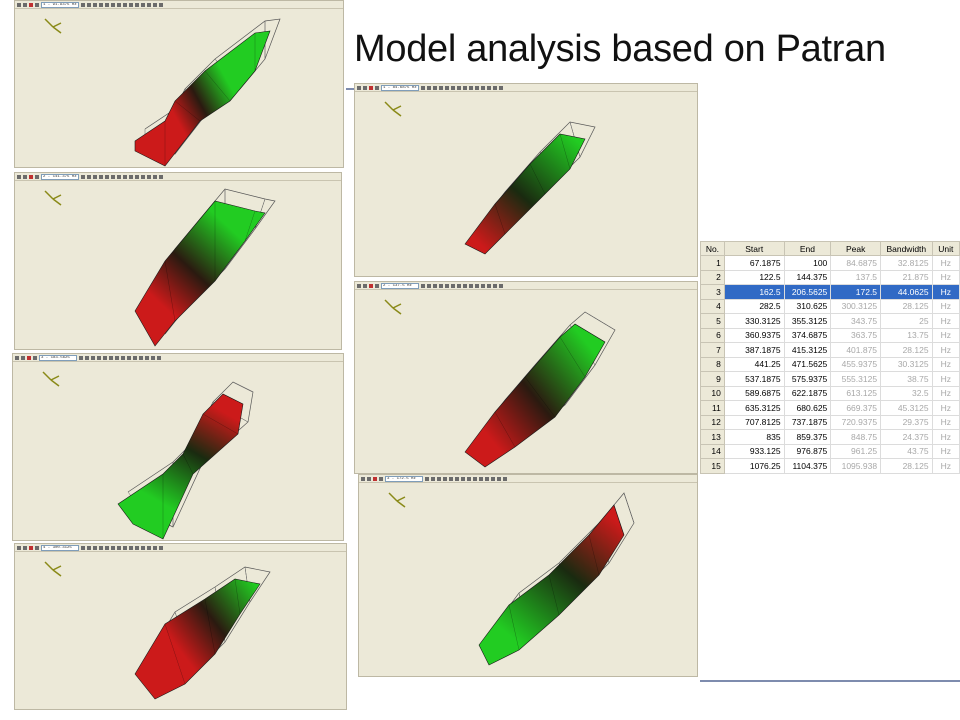  Describe the element at coordinates (620, 49) in the screenshot. I see `slide-title: Model analysis based on Patran` at that location.